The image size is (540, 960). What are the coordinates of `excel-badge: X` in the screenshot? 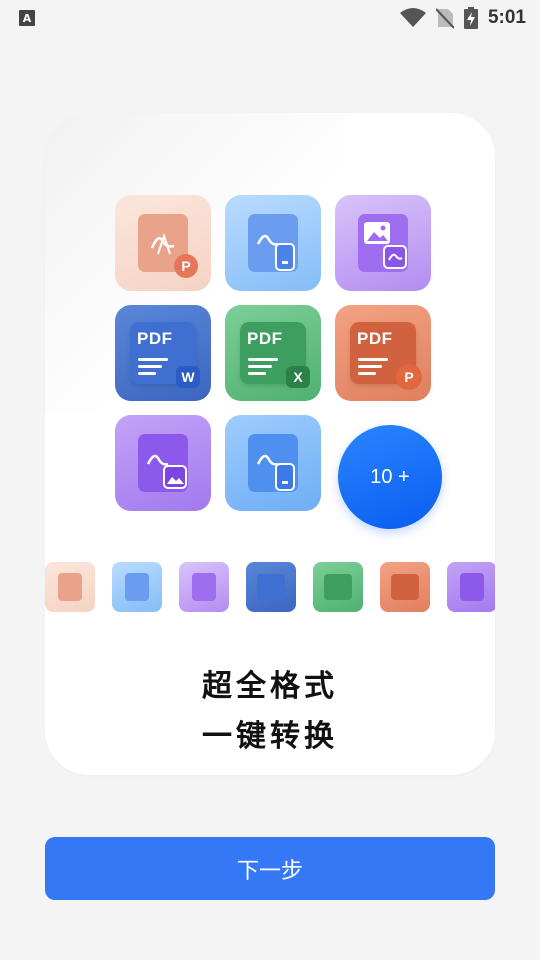 It's located at (298, 377).